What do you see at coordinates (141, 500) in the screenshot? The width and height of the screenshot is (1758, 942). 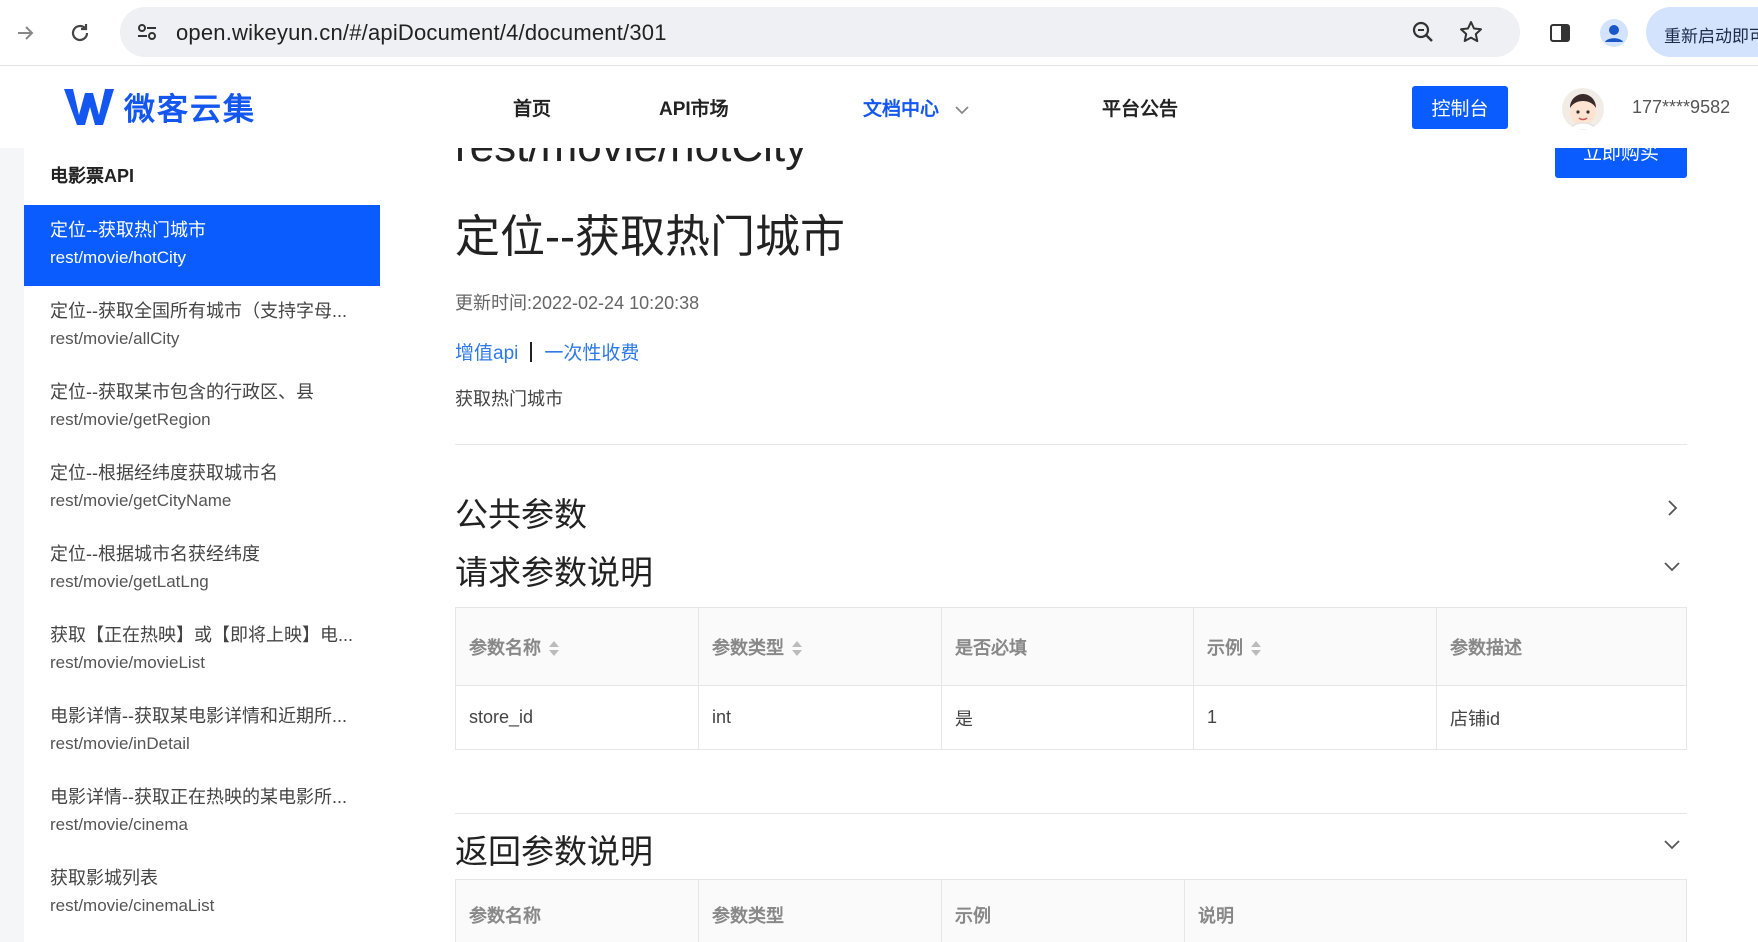 I see `sidebar-item-path: rest/movie/getCityName` at bounding box center [141, 500].